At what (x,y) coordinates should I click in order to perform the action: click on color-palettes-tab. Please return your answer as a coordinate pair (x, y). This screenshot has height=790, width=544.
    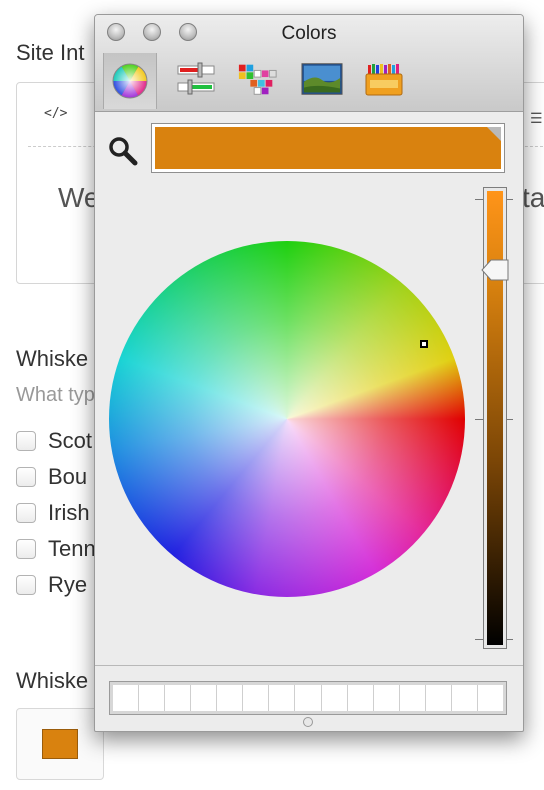
    Looking at the image, I should click on (258, 79).